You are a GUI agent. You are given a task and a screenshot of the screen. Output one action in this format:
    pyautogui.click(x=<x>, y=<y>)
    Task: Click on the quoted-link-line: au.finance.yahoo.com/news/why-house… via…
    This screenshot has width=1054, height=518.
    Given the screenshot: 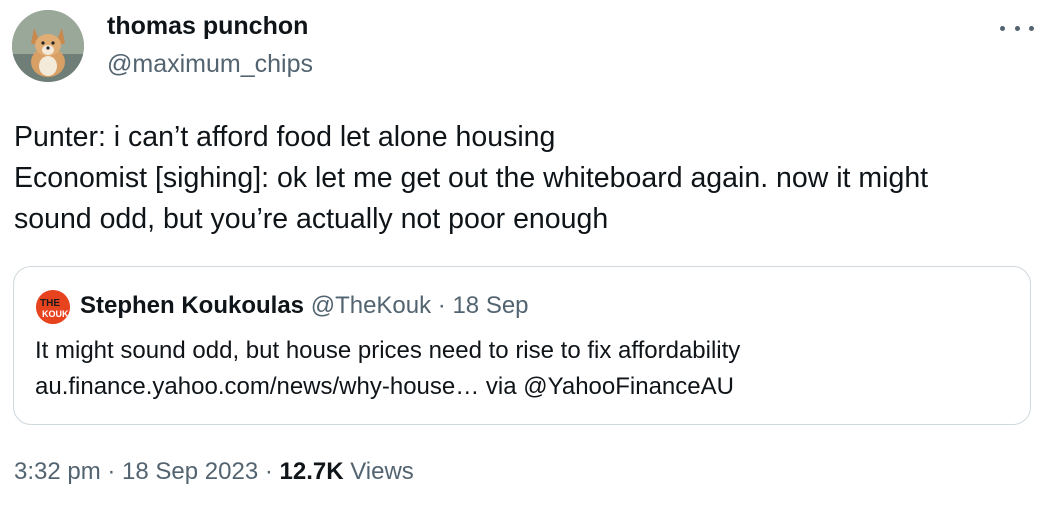 What is the action you would take?
    pyautogui.click(x=384, y=387)
    